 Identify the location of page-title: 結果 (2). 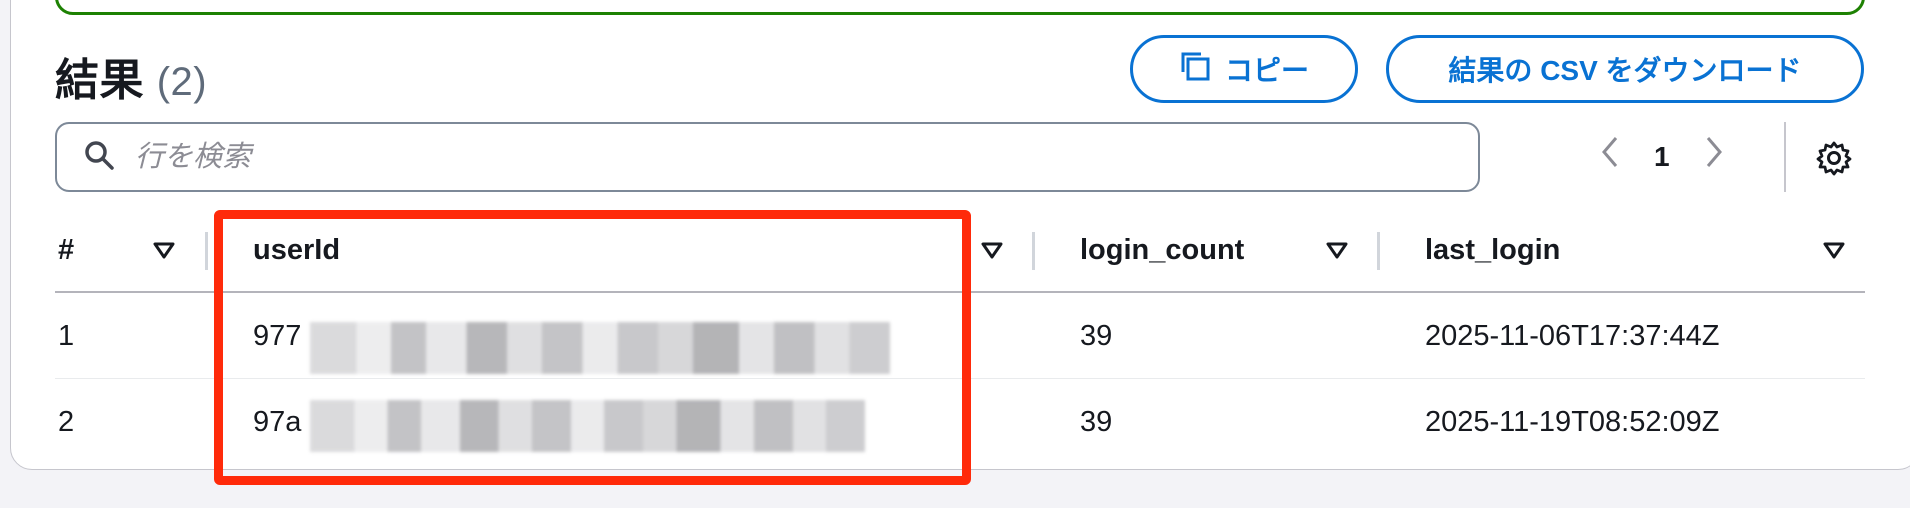
(131, 76).